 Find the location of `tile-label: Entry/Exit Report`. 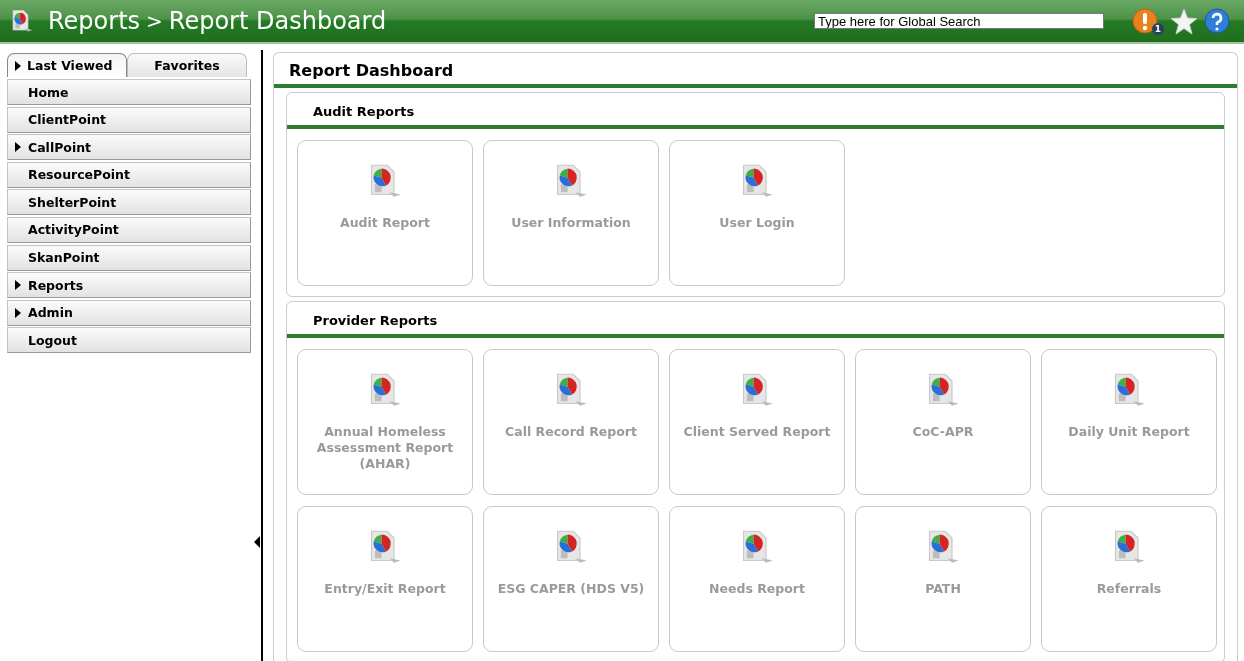

tile-label: Entry/Exit Report is located at coordinates (385, 589).